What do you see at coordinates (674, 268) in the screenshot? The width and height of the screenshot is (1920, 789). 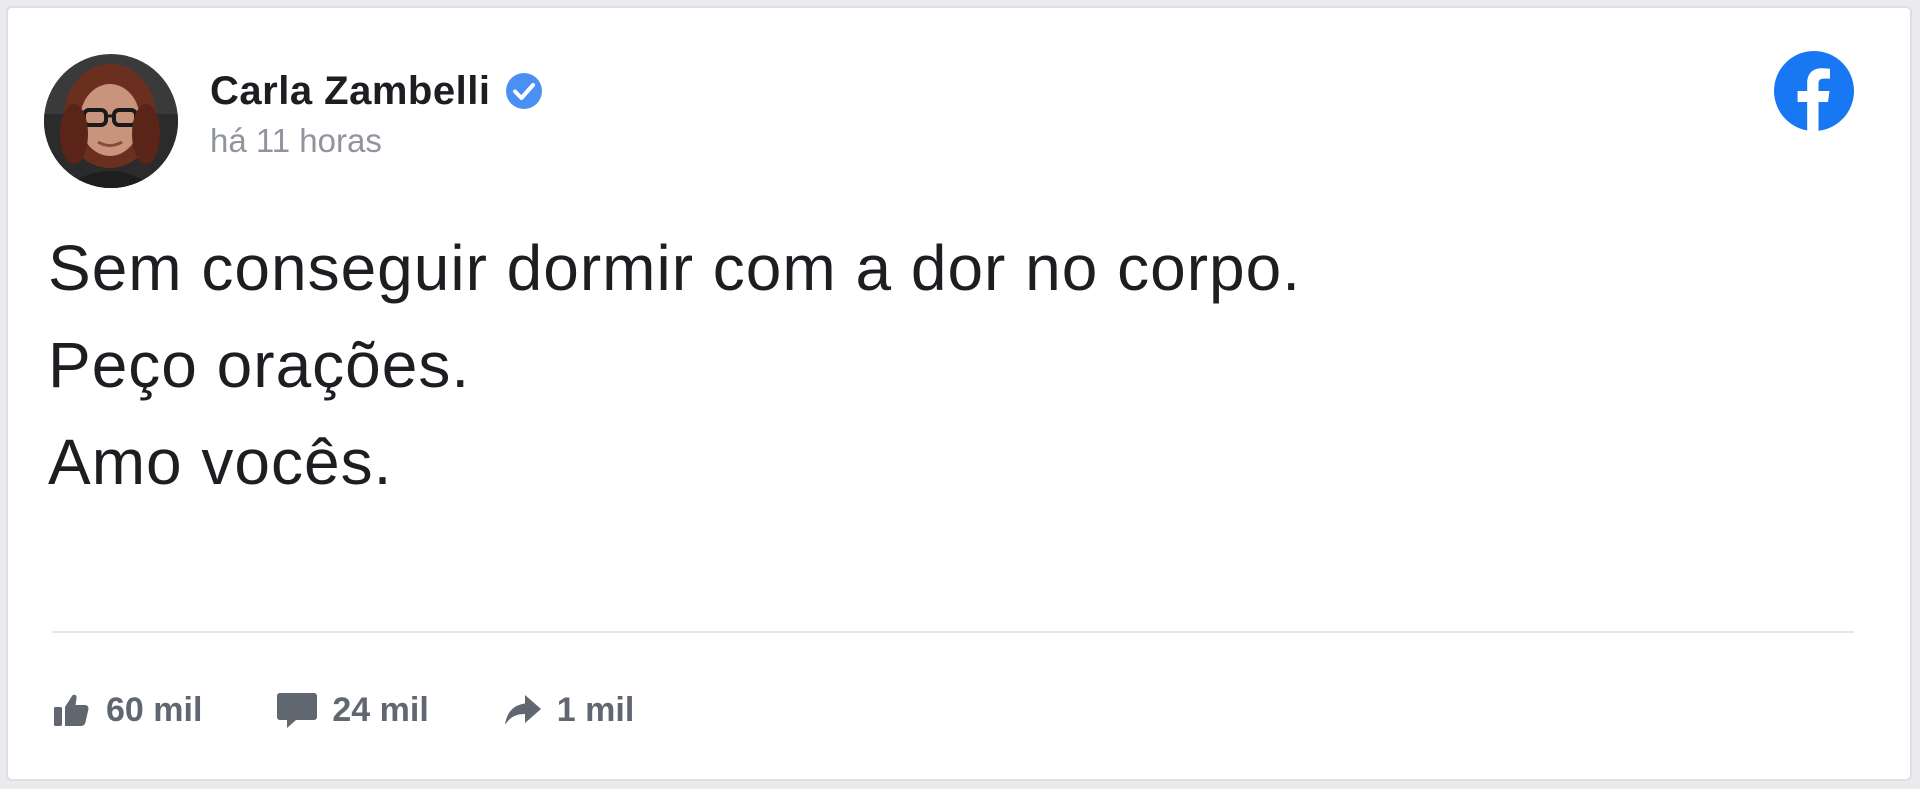 I see `post-text-line: Sem conseguir dormir com a dor no corpo.` at bounding box center [674, 268].